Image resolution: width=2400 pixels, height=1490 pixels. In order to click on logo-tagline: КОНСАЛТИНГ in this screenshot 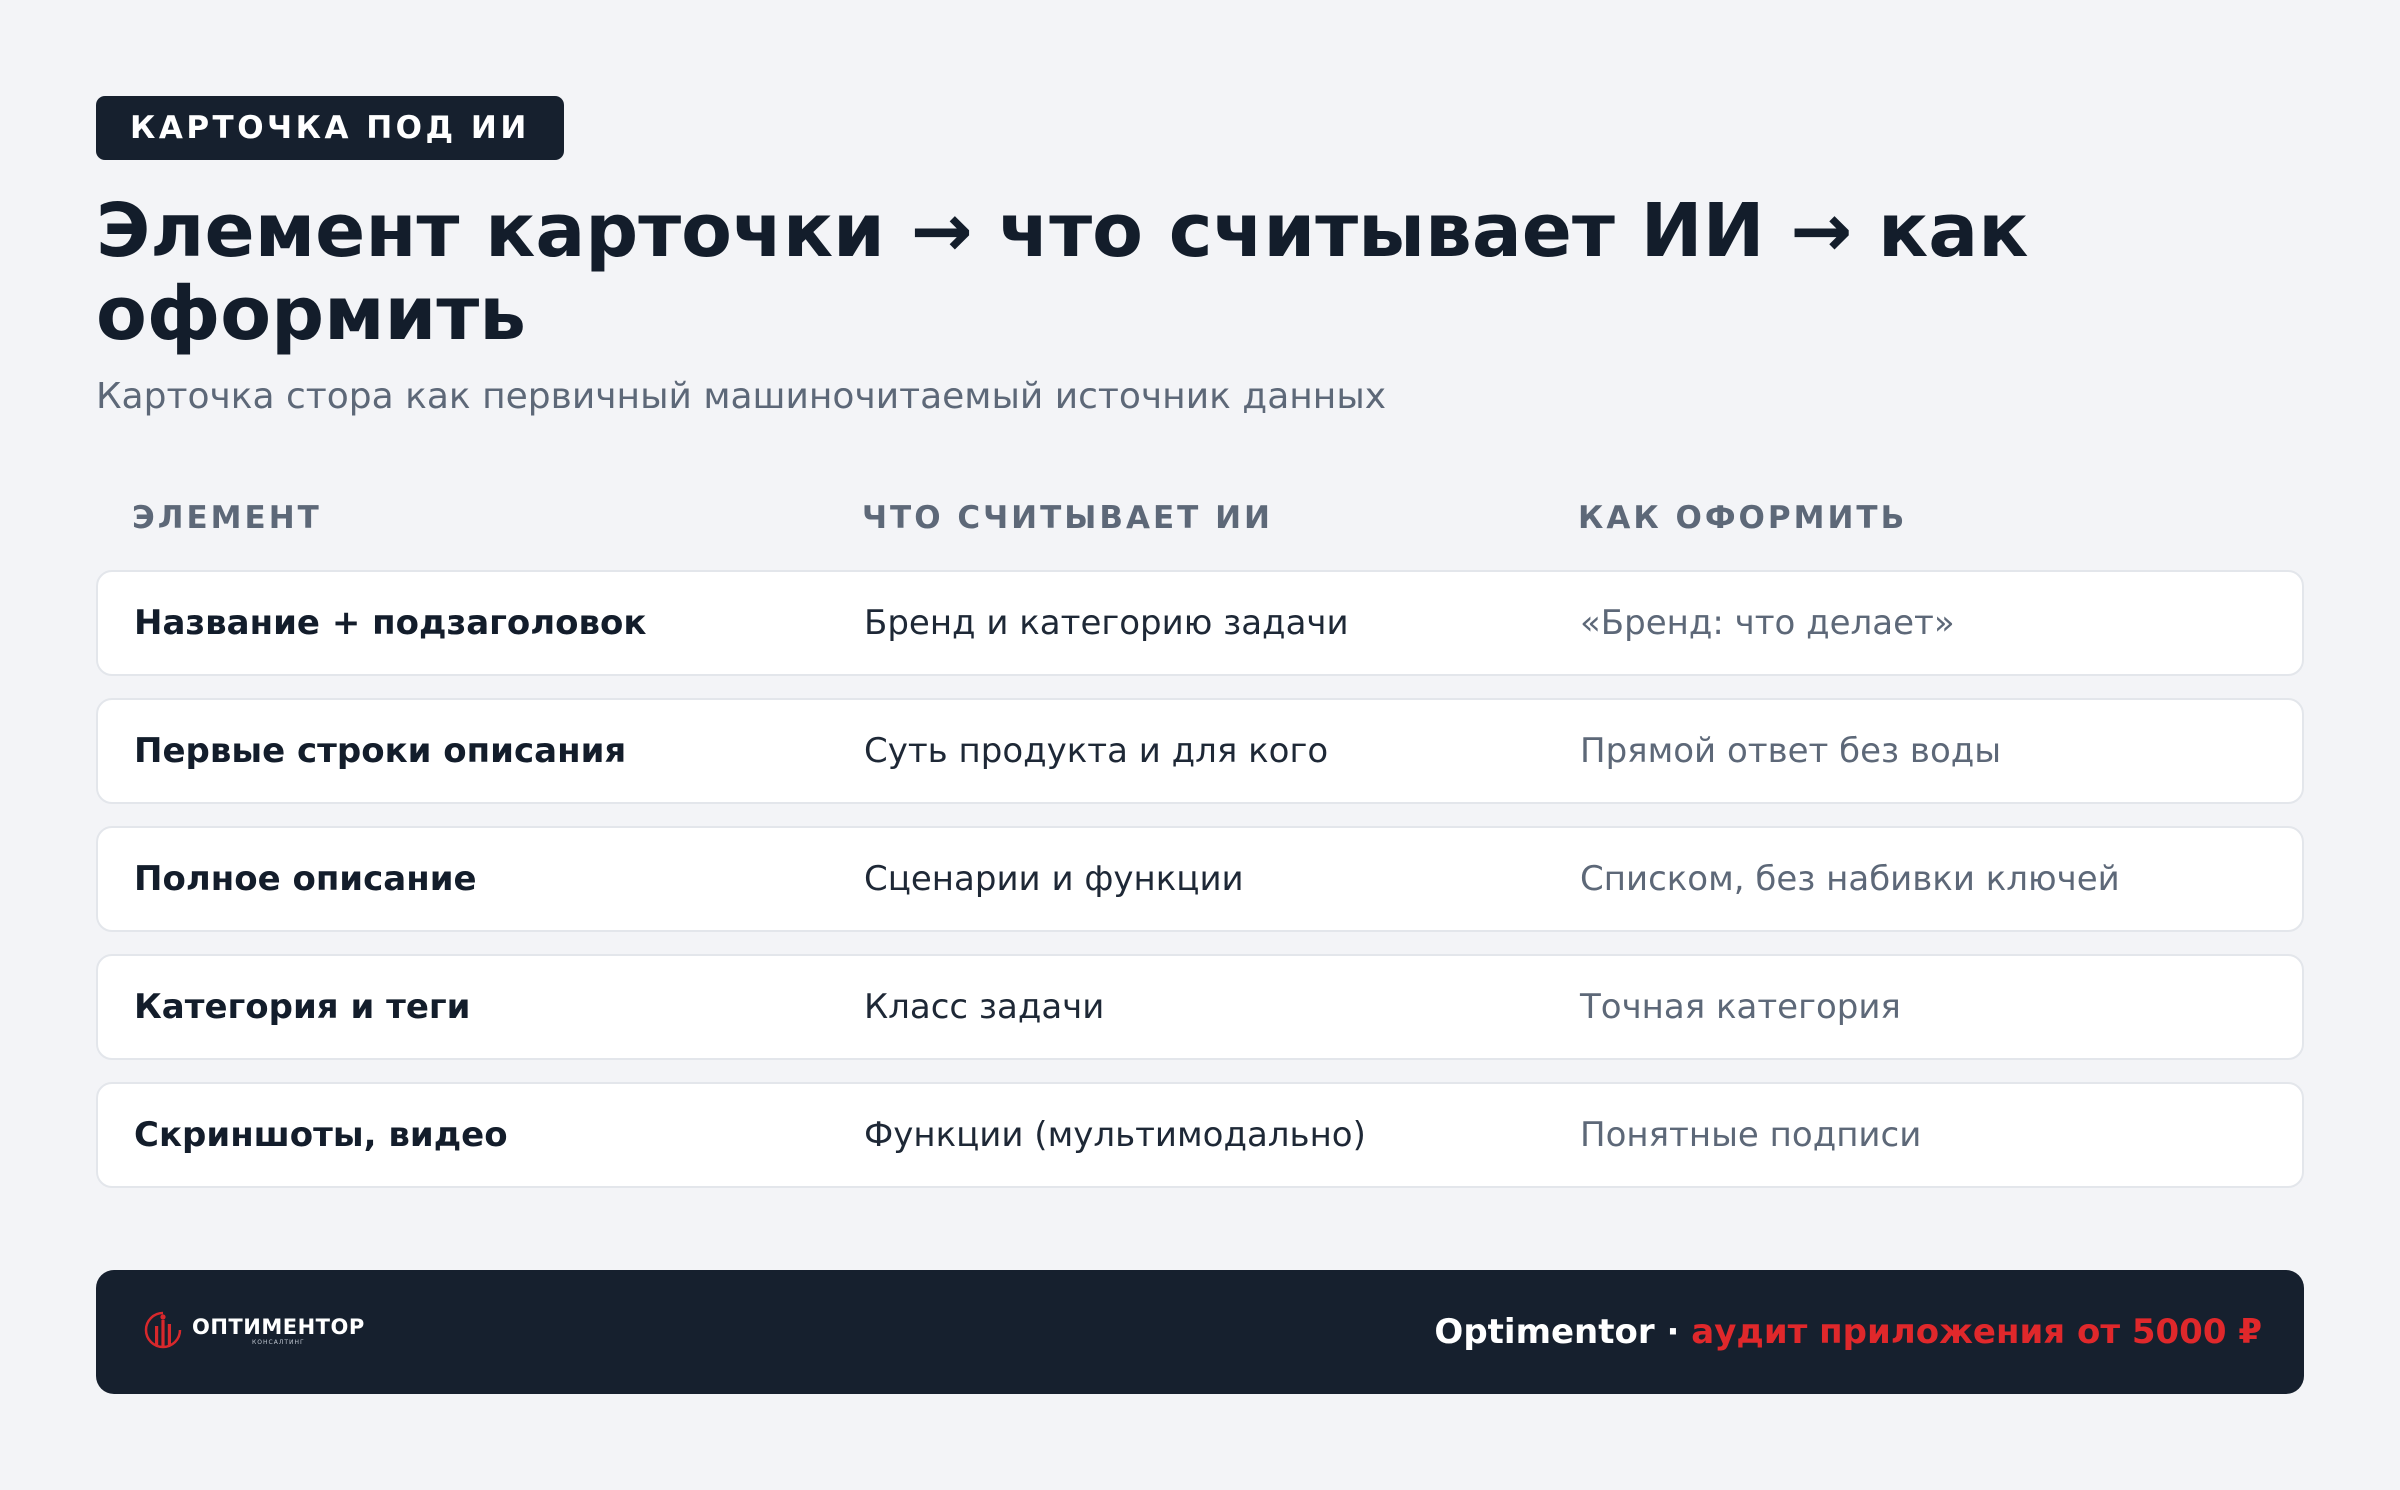, I will do `click(278, 1342)`.